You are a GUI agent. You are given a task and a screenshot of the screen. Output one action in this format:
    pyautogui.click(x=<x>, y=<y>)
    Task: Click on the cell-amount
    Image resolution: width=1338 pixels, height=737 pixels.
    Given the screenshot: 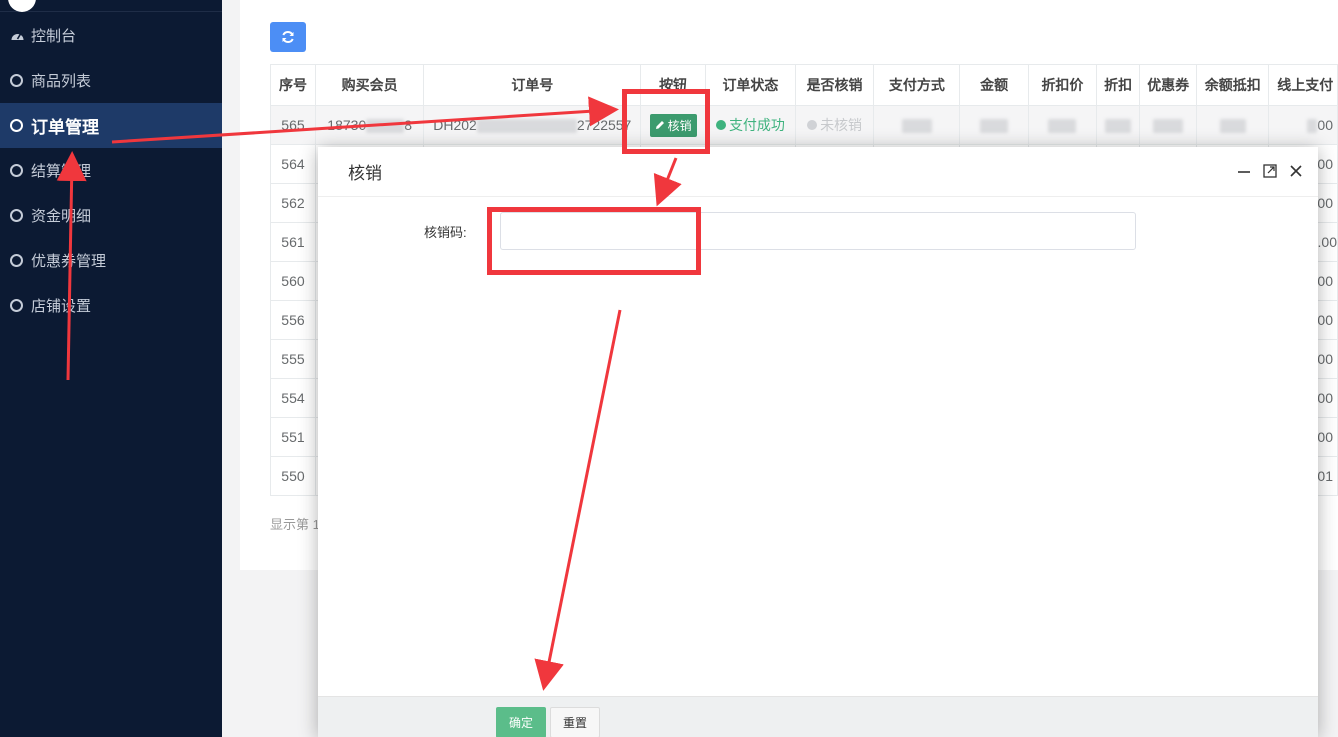 What is the action you would take?
    pyautogui.click(x=994, y=125)
    